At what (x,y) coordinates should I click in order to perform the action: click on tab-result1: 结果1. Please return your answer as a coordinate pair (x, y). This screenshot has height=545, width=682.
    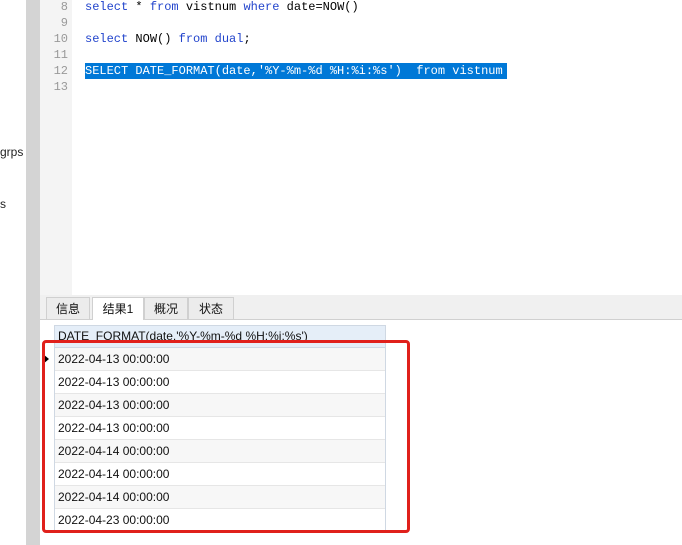
    Looking at the image, I should click on (118, 308).